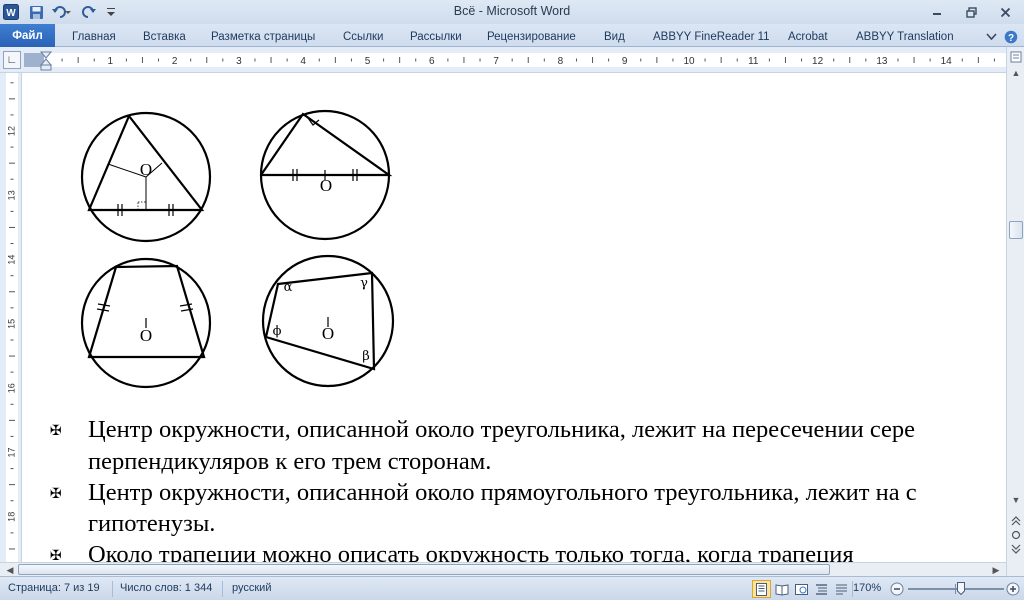 The width and height of the screenshot is (1024, 600). I want to click on ruler-label: 6, so click(432, 61).